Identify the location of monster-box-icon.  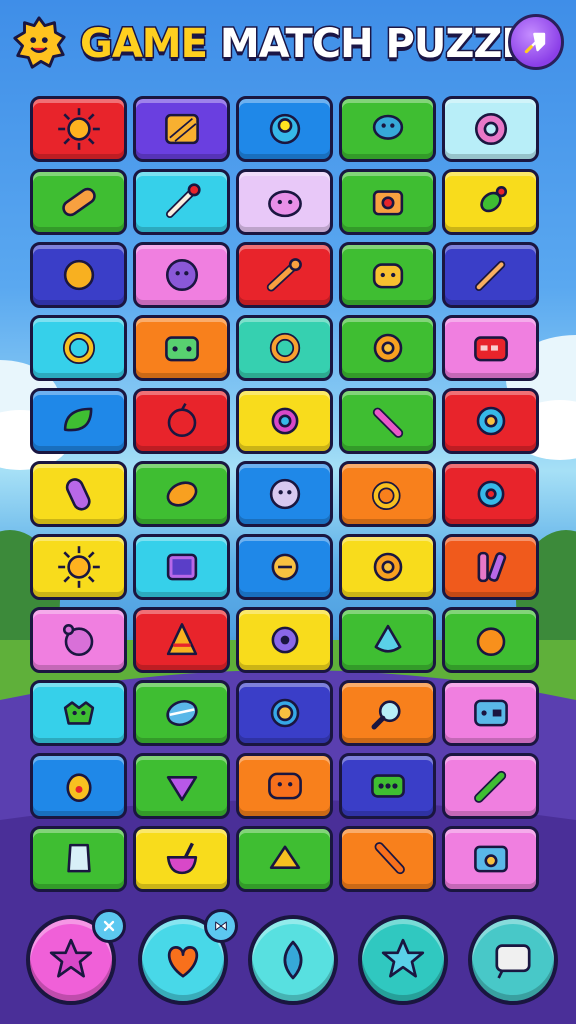
(284, 786).